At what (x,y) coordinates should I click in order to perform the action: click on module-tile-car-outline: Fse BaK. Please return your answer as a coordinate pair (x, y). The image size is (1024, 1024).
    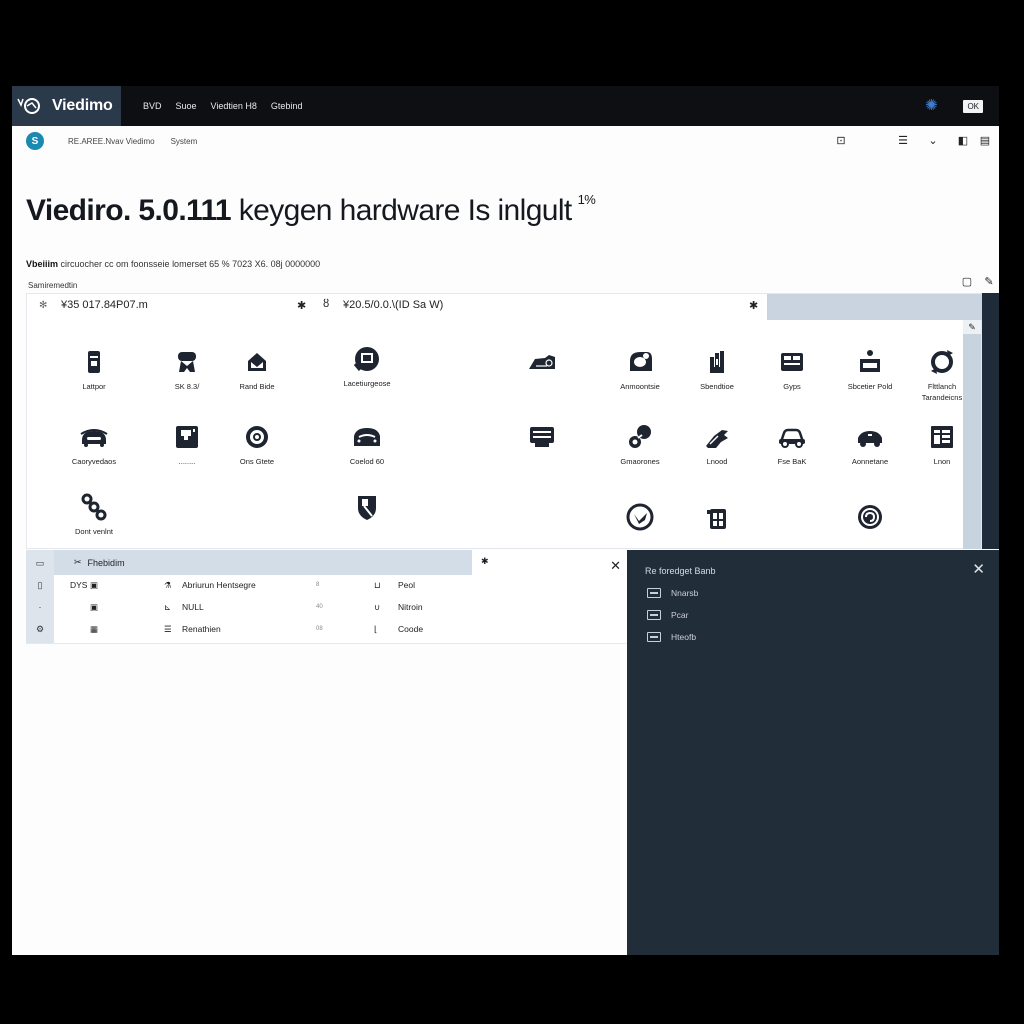
    Looking at the image, I should click on (792, 443).